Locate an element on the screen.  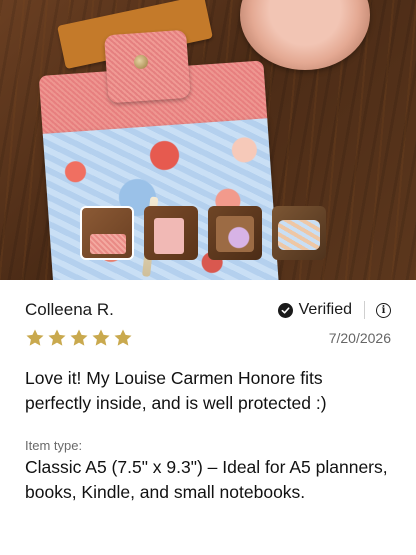
check-circle-icon is located at coordinates (285, 310).